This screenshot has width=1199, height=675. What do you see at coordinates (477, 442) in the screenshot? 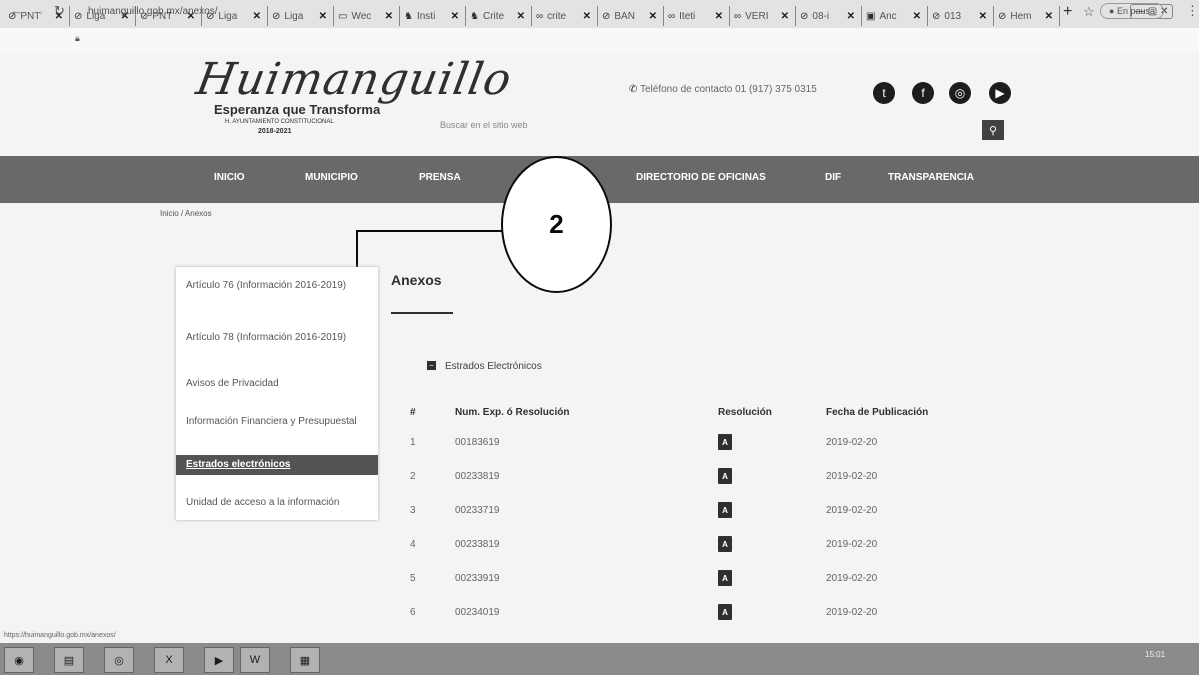
I see `row-expediente: 00183619` at bounding box center [477, 442].